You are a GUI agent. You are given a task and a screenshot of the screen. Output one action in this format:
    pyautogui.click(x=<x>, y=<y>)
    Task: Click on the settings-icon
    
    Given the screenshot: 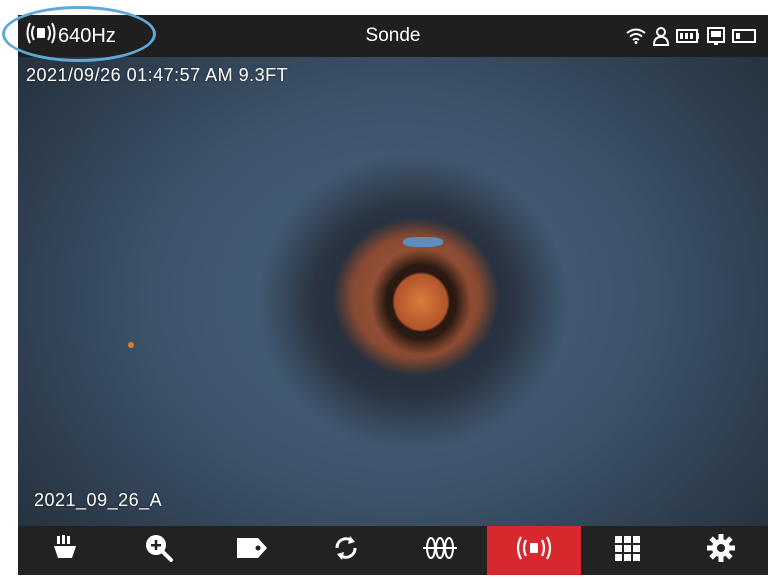 What is the action you would take?
    pyautogui.click(x=721, y=550)
    